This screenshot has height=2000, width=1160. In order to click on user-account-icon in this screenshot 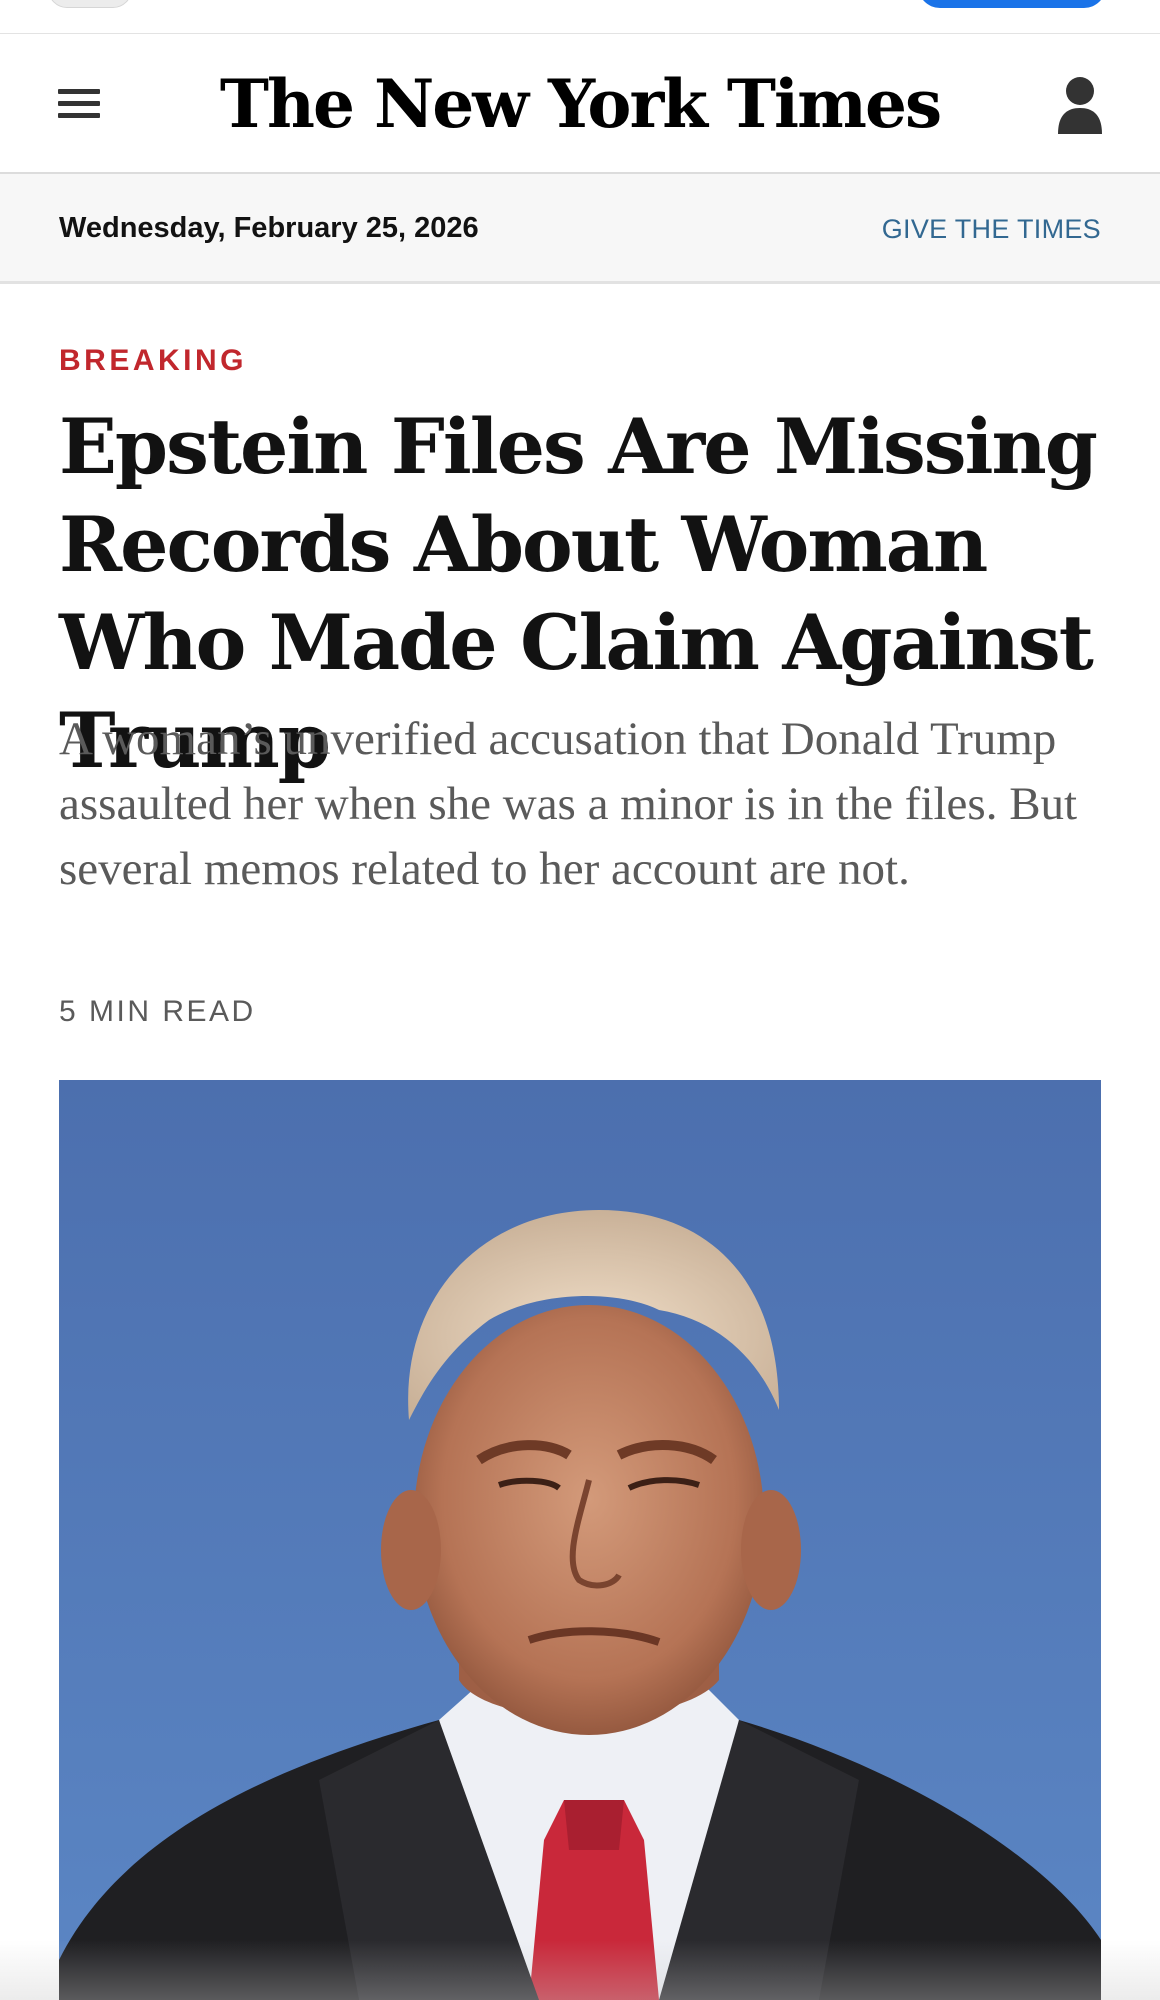, I will do `click(1080, 106)`.